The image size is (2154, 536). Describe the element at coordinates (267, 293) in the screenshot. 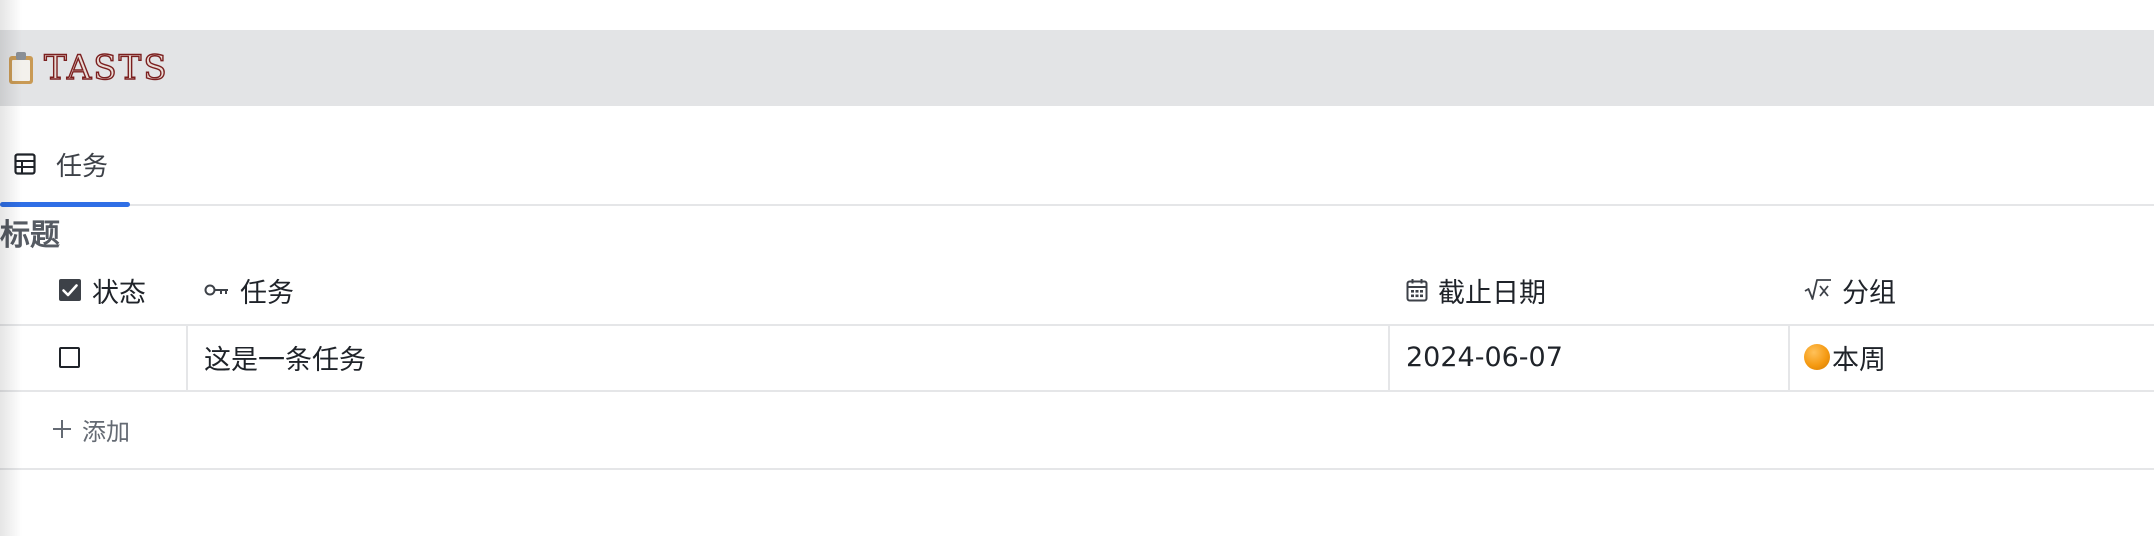

I see `column-label: 任务` at that location.